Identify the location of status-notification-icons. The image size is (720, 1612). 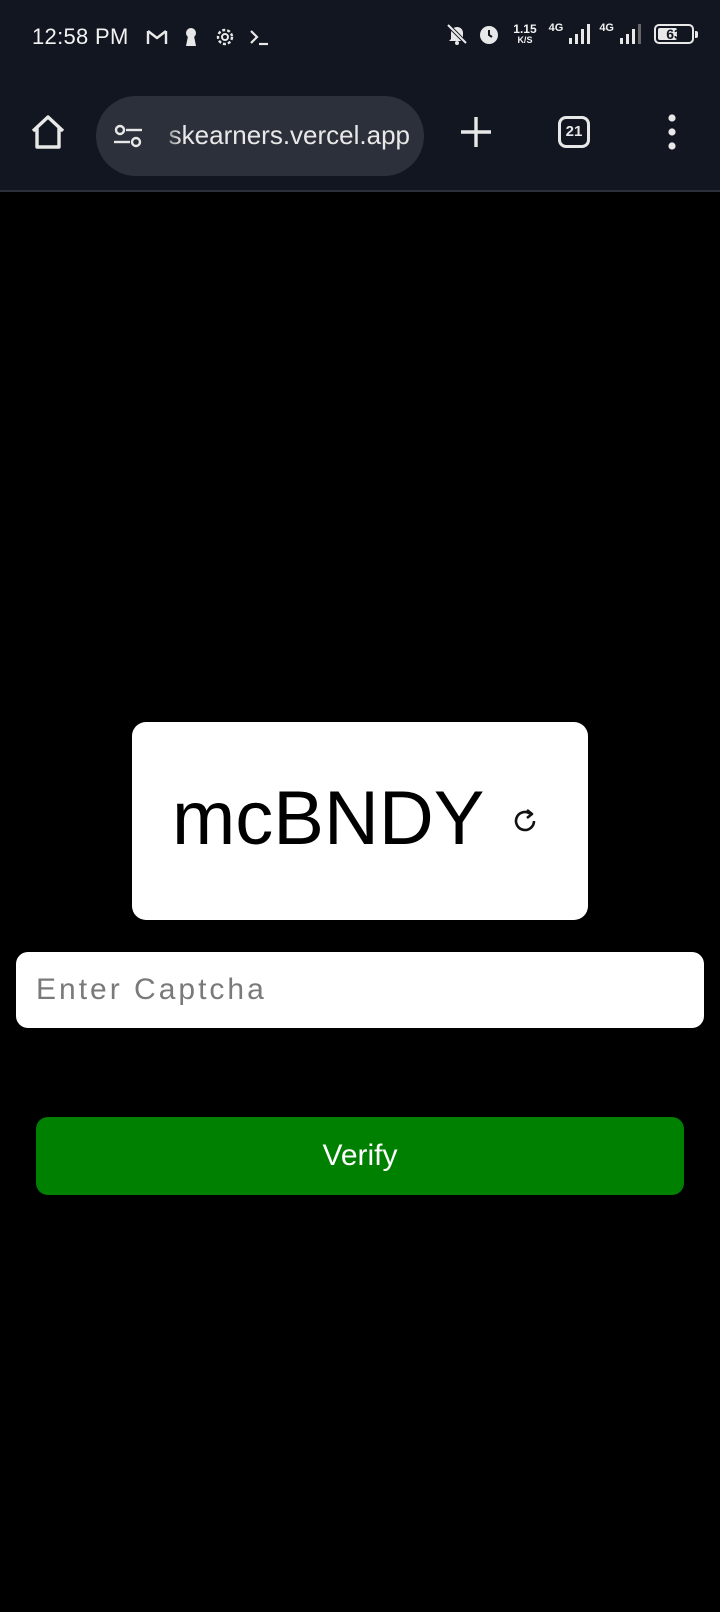
(208, 37).